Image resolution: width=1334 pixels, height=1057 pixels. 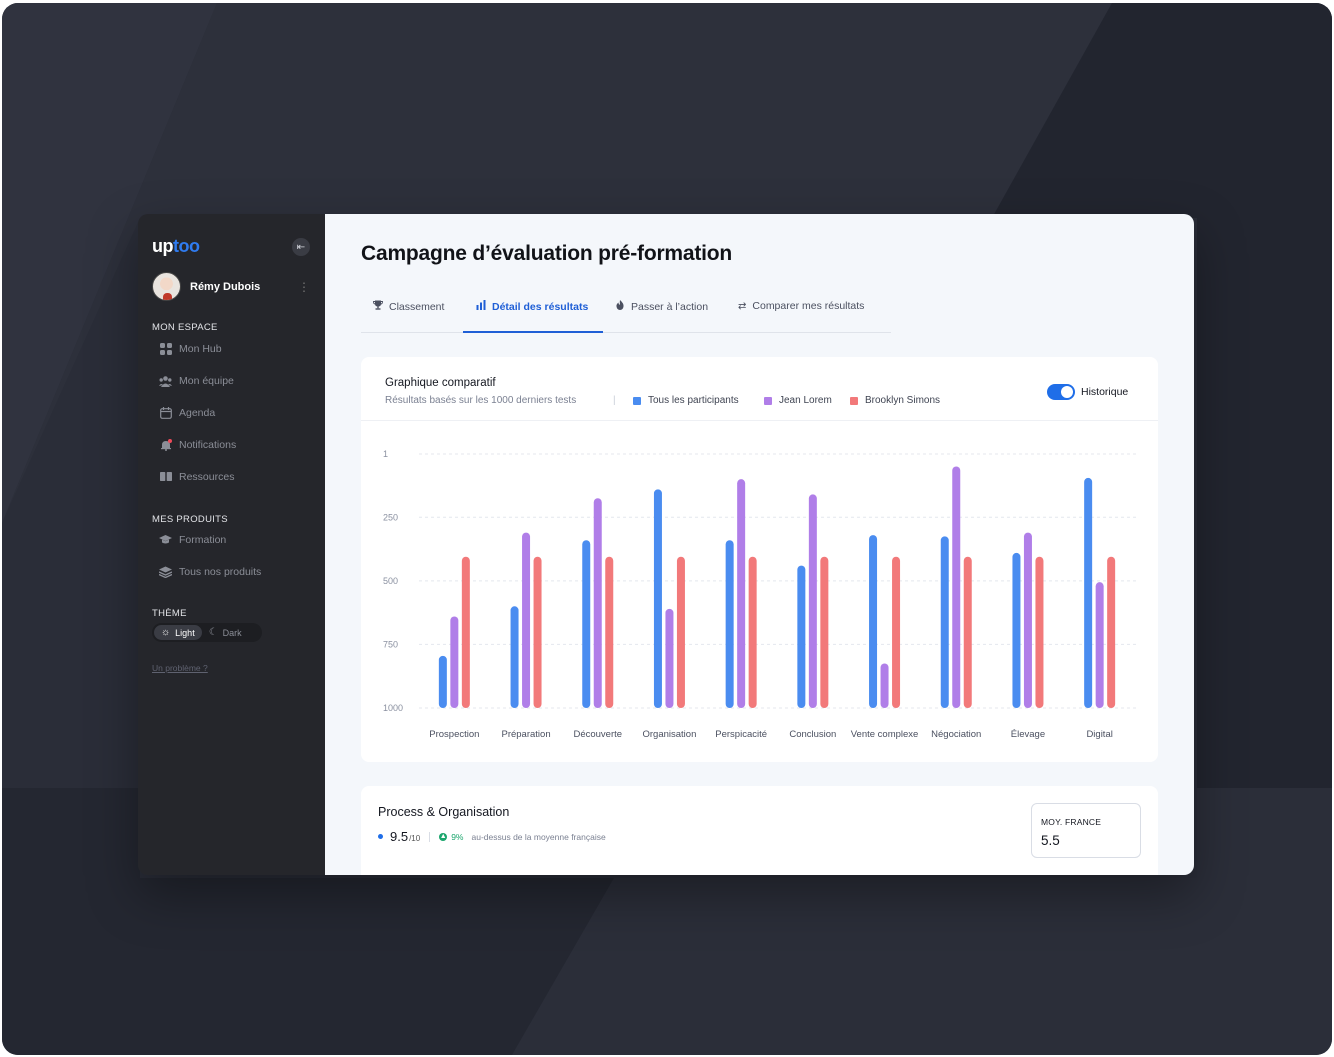 I want to click on brand-logo: uptoo, so click(x=176, y=246).